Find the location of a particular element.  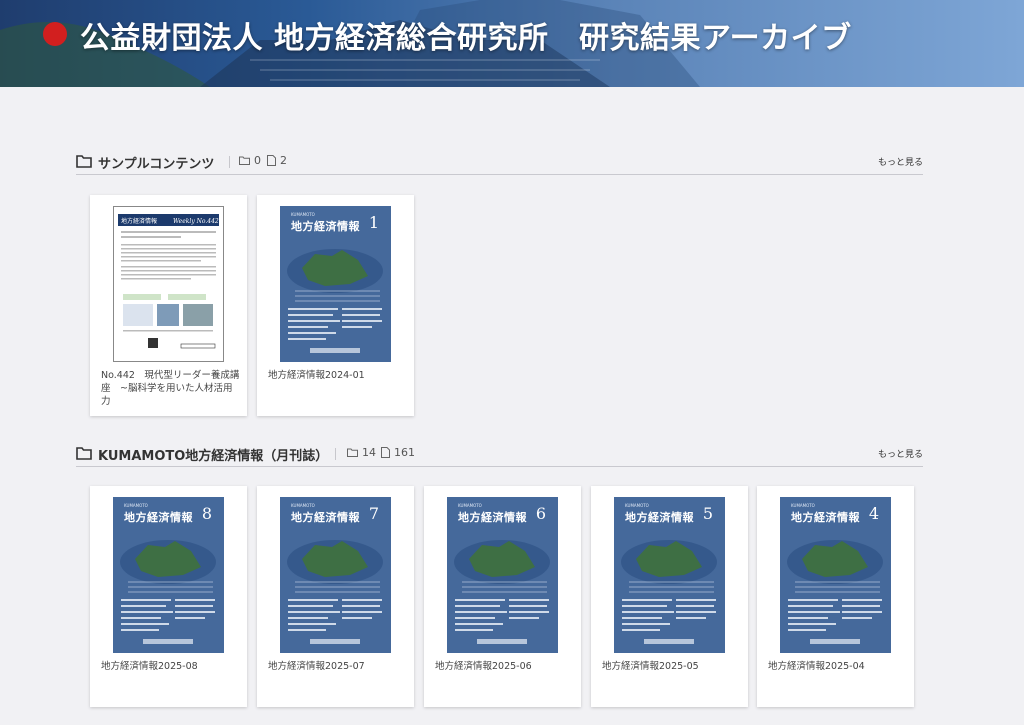

file-count: 2 is located at coordinates (277, 160).